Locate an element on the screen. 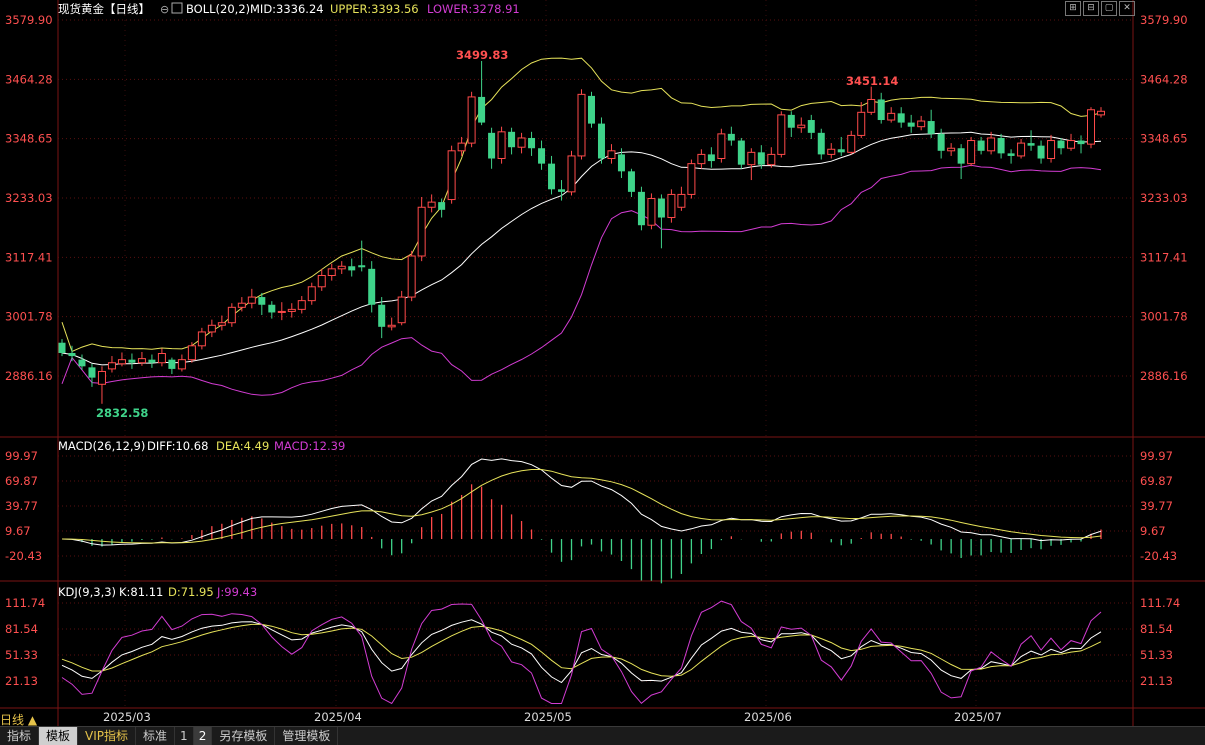  price-tick-left: 3233.03 is located at coordinates (29, 198).